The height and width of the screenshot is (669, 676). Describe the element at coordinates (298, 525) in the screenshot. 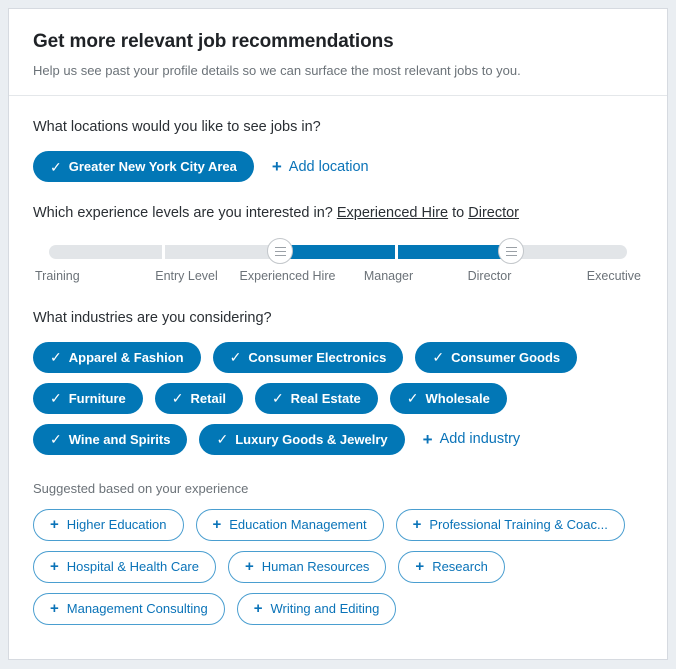

I see `chip-label: Education Management` at that location.